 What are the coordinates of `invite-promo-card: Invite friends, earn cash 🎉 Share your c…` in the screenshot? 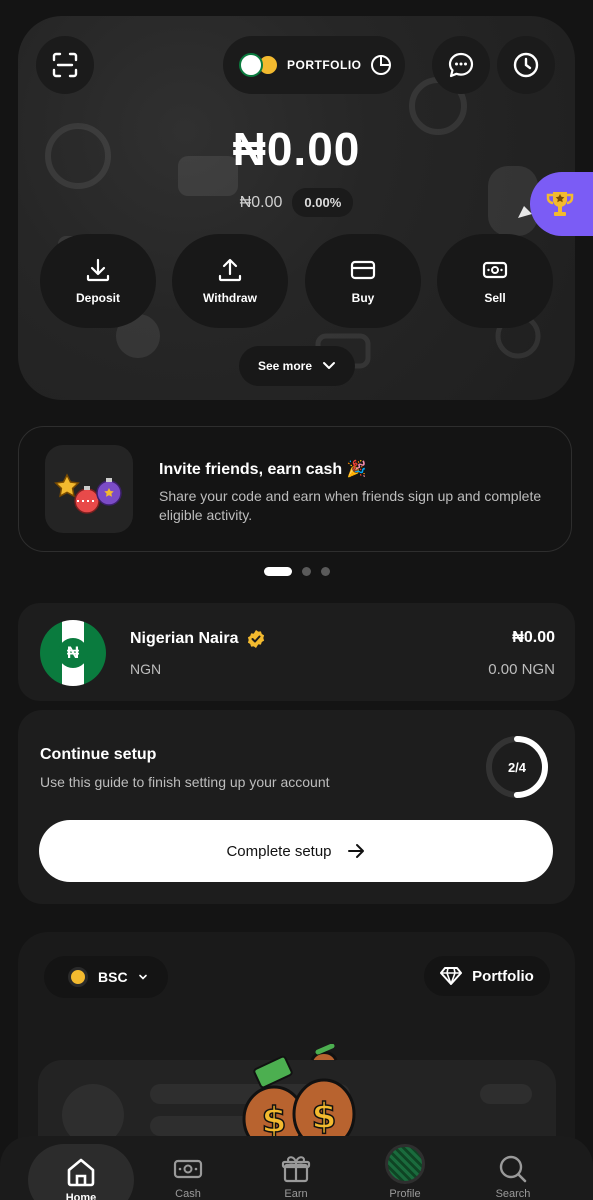 It's located at (295, 489).